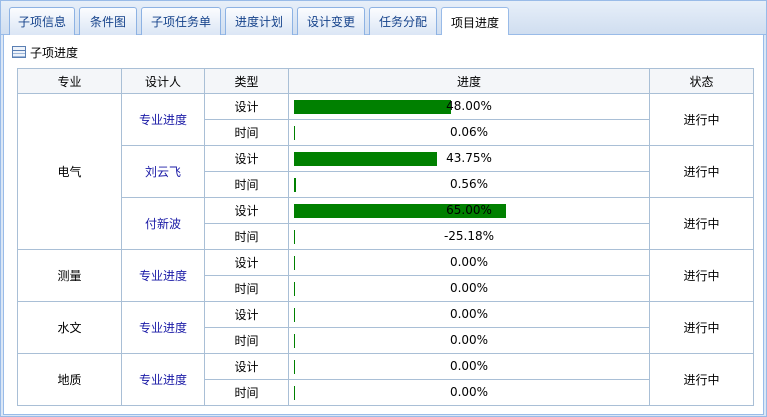  What do you see at coordinates (69, 275) in the screenshot?
I see `discipline-cell: 测量` at bounding box center [69, 275].